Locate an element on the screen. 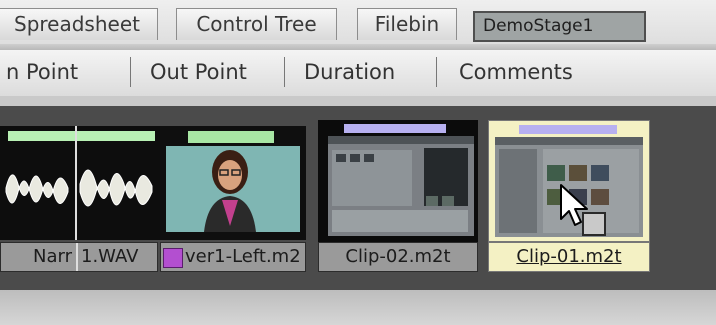 Image resolution: width=716 pixels, height=325 pixels. audio-waveform-thumbnail is located at coordinates (80, 183).